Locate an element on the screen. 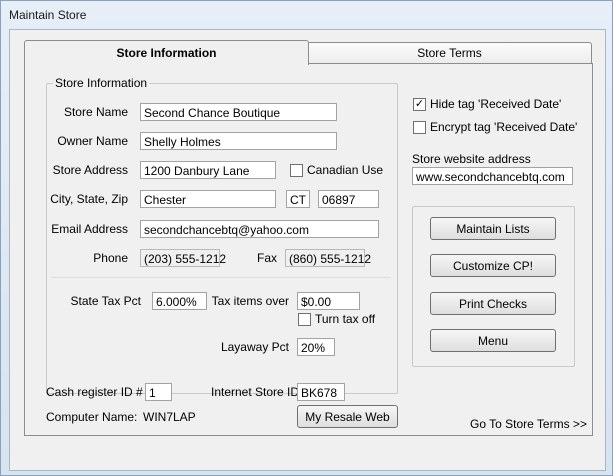  computer-name-label: Computer Name: is located at coordinates (92, 417).